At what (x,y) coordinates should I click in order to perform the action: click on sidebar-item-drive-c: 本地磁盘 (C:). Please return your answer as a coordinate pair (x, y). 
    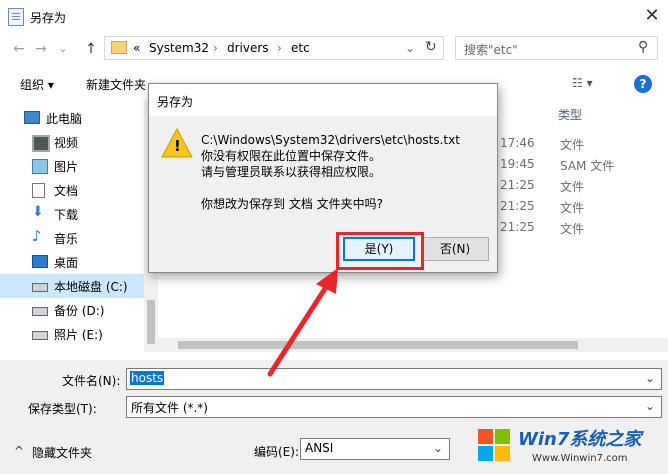
    Looking at the image, I should click on (72, 286).